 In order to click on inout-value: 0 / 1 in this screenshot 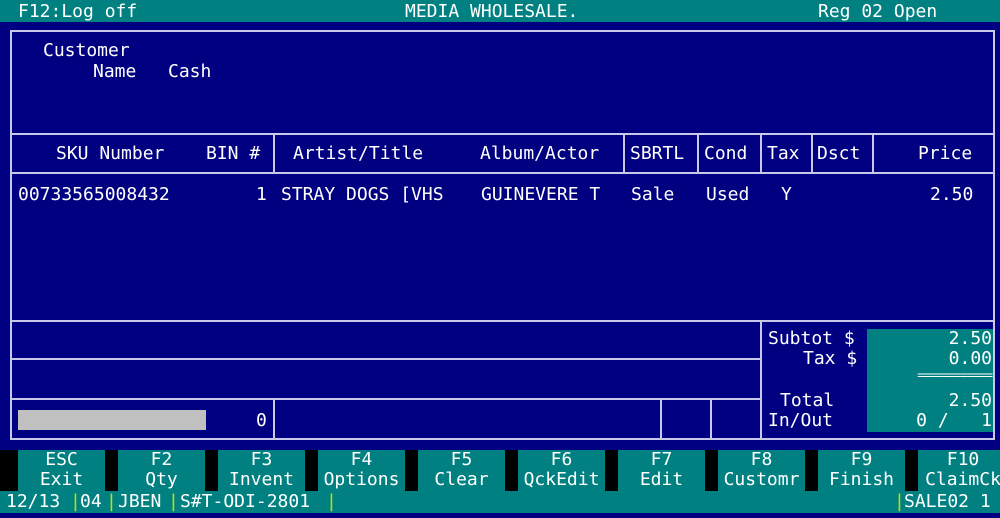, I will do `click(954, 420)`.